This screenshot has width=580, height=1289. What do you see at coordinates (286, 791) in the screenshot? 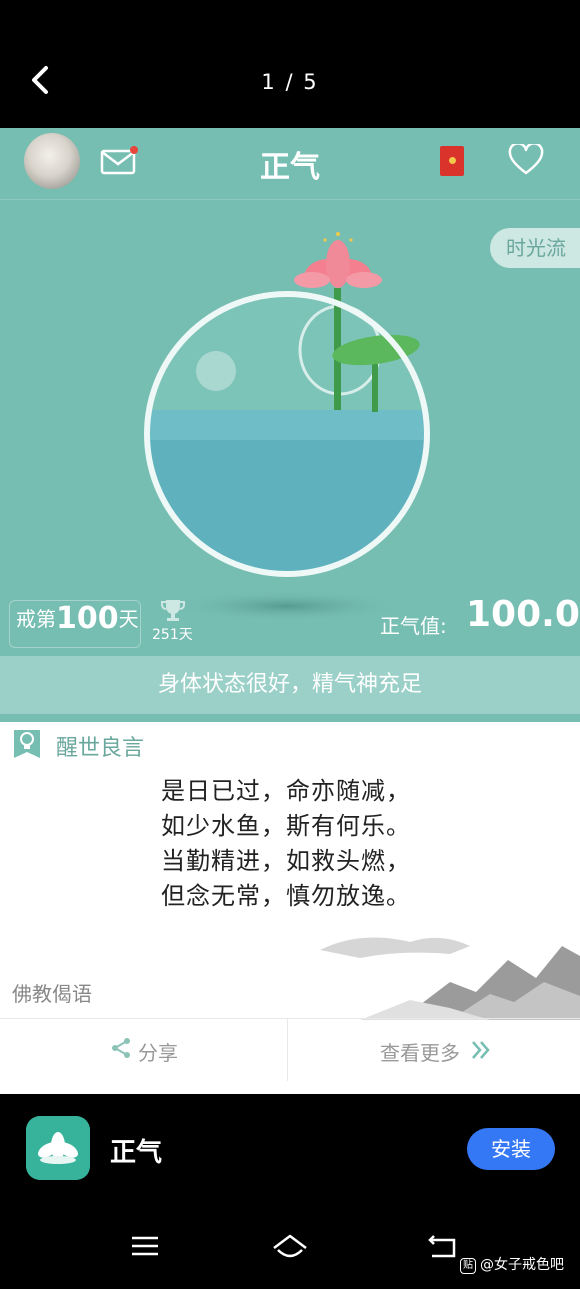
I see `quote-line: 是日已过，命亦随减，` at bounding box center [286, 791].